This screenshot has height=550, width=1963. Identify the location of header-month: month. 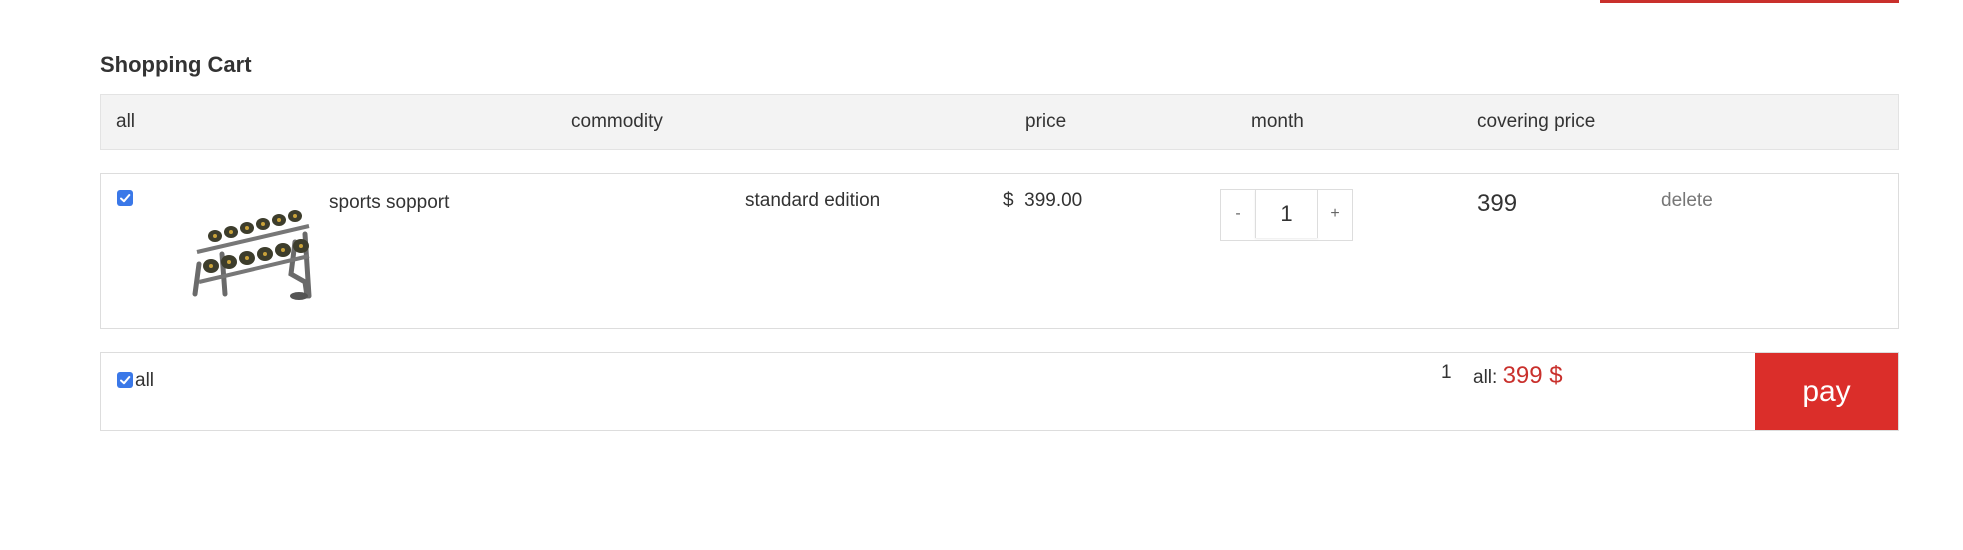
(1277, 121).